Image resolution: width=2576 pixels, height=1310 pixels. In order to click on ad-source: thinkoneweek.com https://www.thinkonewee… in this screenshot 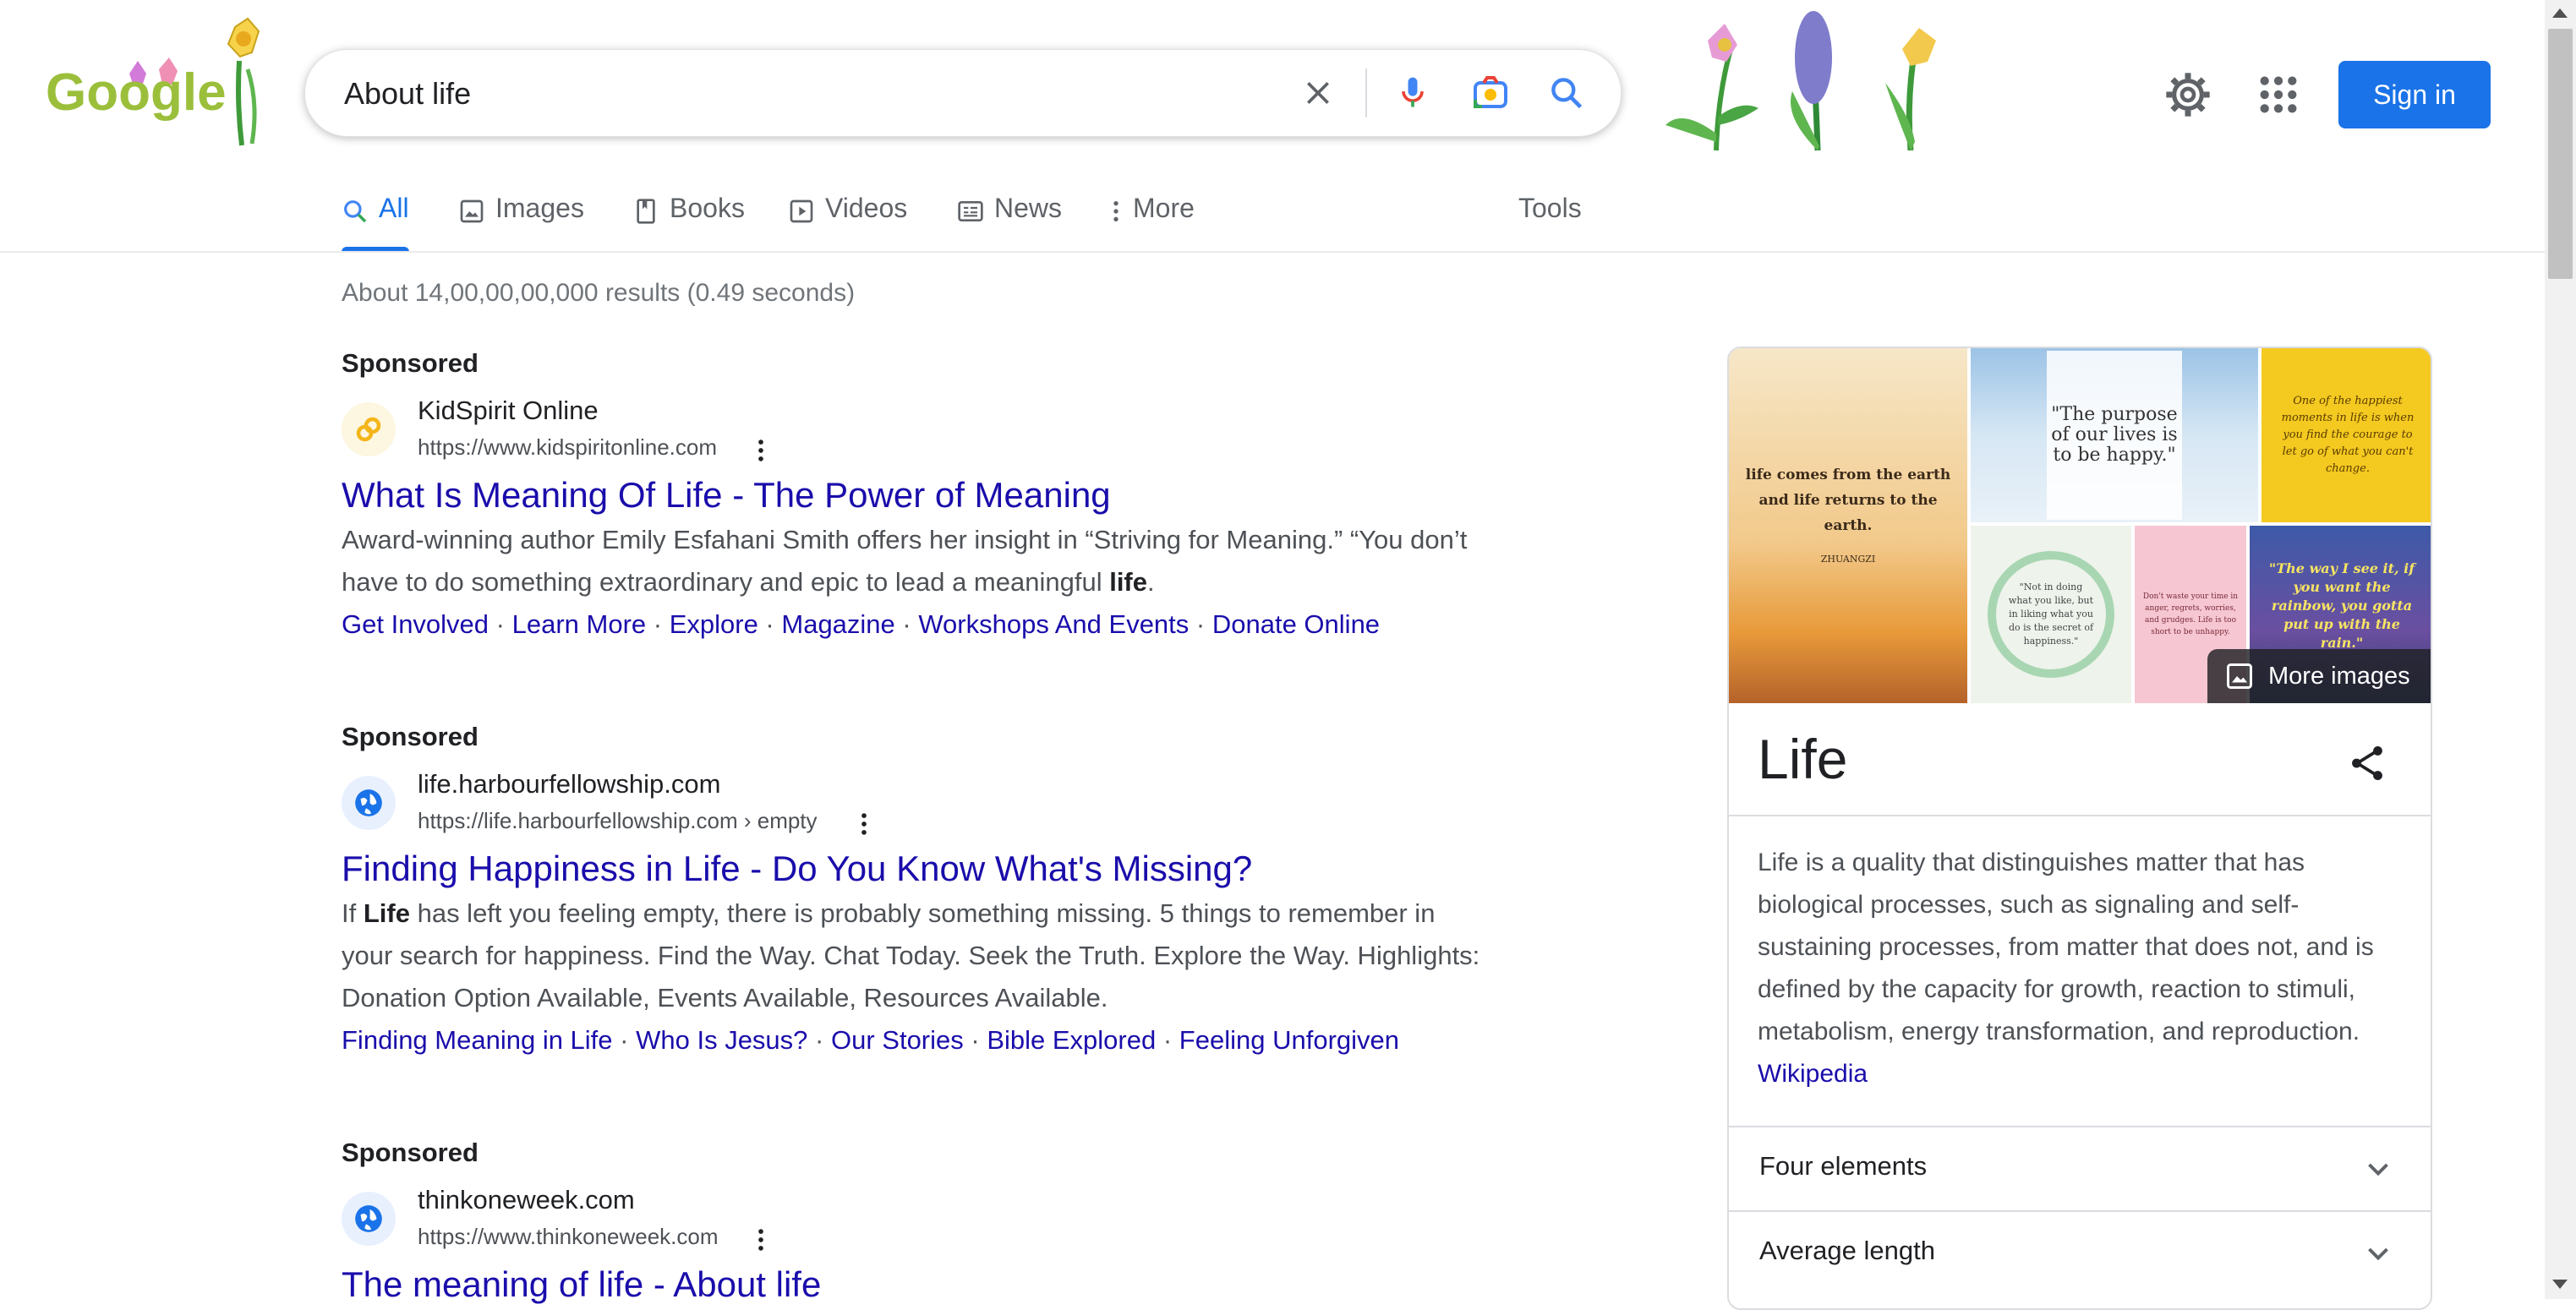, I will do `click(913, 1219)`.